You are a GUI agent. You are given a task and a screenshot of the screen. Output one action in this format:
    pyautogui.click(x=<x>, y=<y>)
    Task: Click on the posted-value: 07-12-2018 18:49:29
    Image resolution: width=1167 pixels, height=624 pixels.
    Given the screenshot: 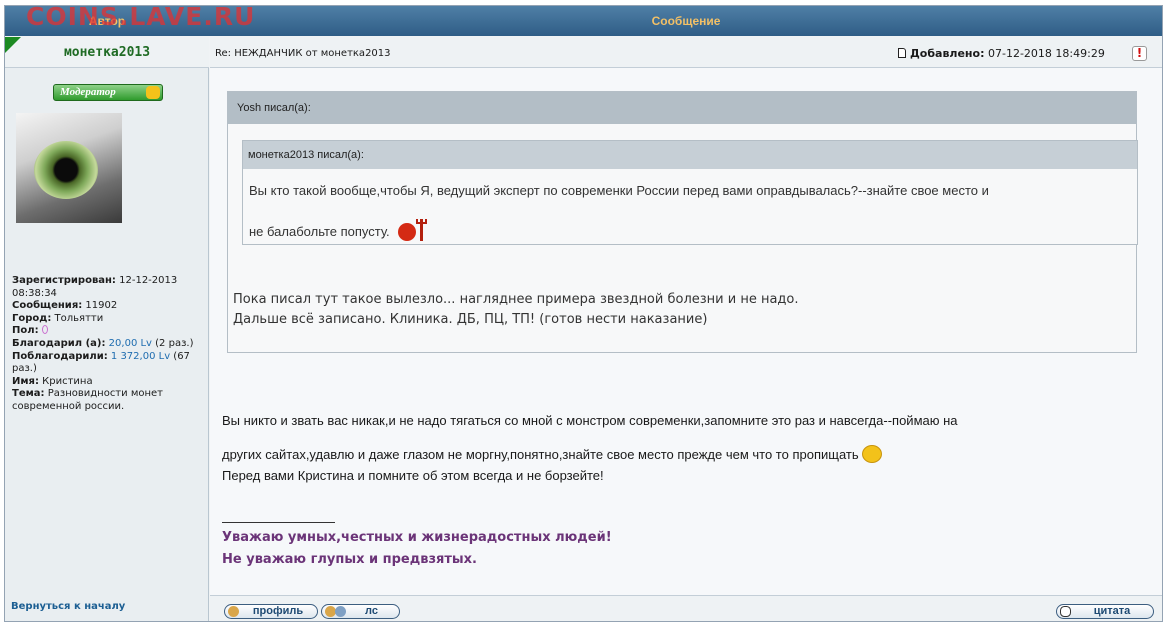 What is the action you would take?
    pyautogui.click(x=1046, y=53)
    